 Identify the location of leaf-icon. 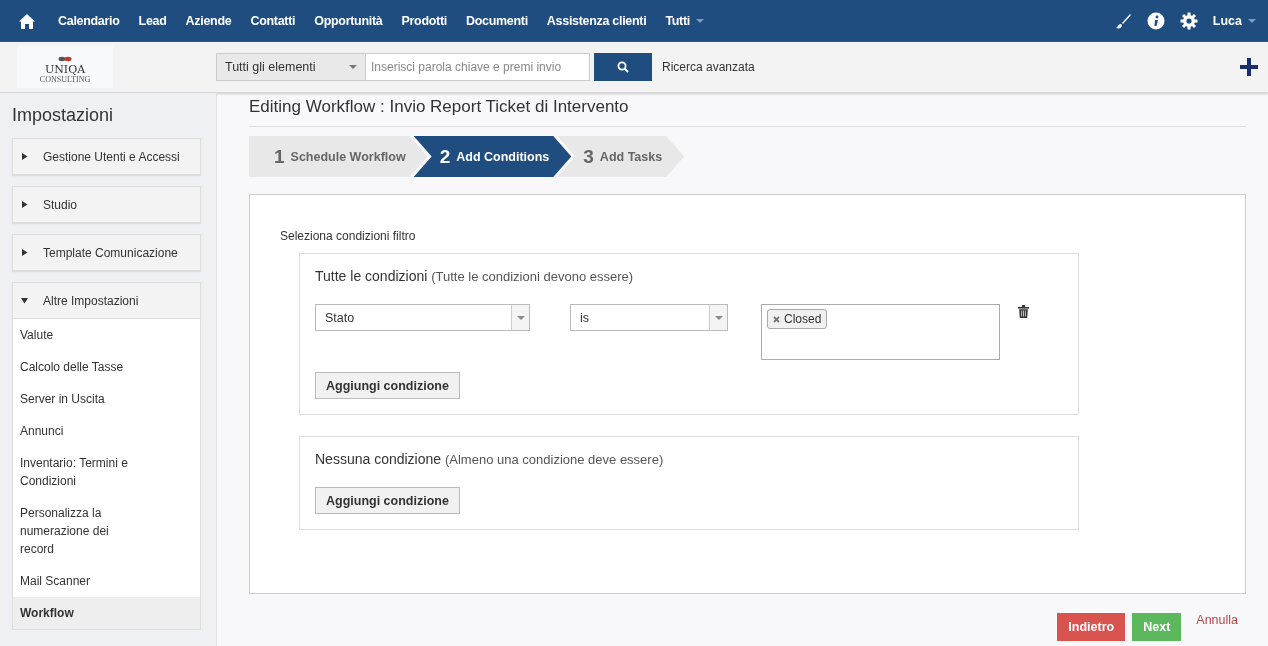
(65, 59).